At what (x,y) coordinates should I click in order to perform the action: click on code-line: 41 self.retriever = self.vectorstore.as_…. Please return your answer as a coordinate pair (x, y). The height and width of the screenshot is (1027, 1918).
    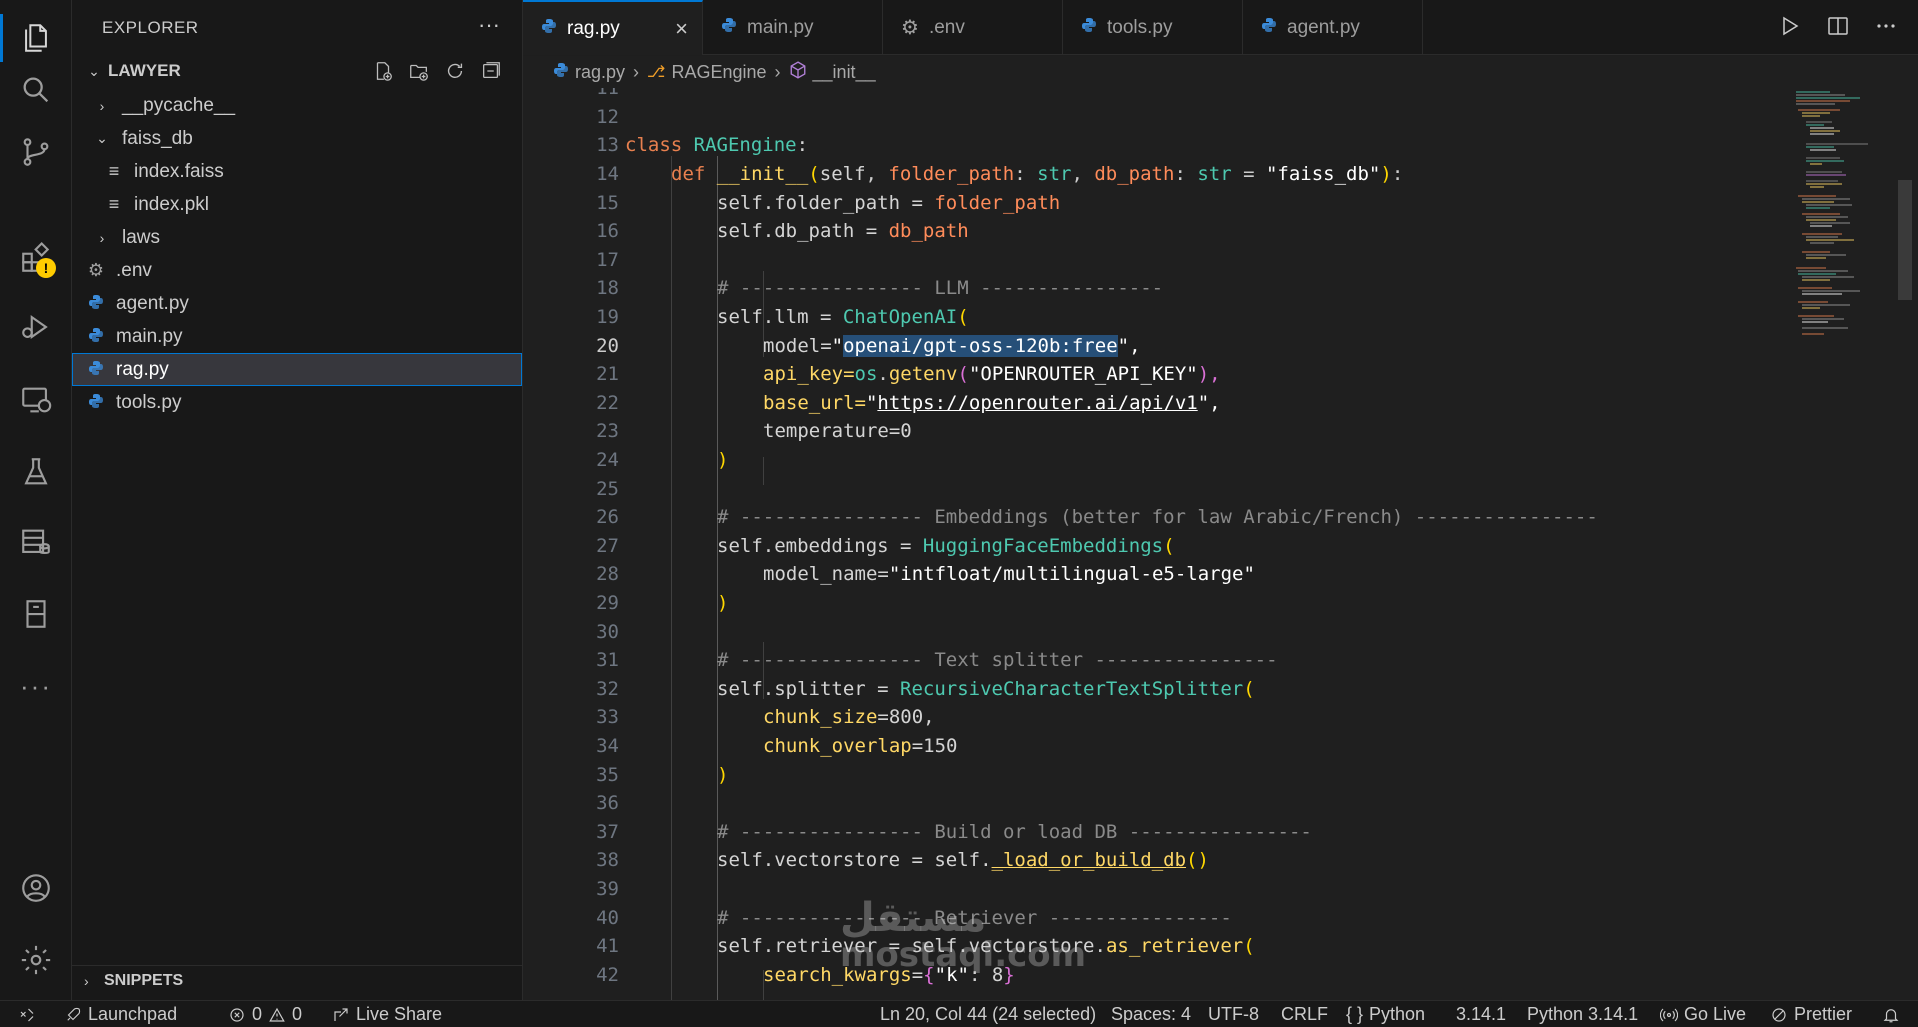
    Looking at the image, I should click on (1148, 946).